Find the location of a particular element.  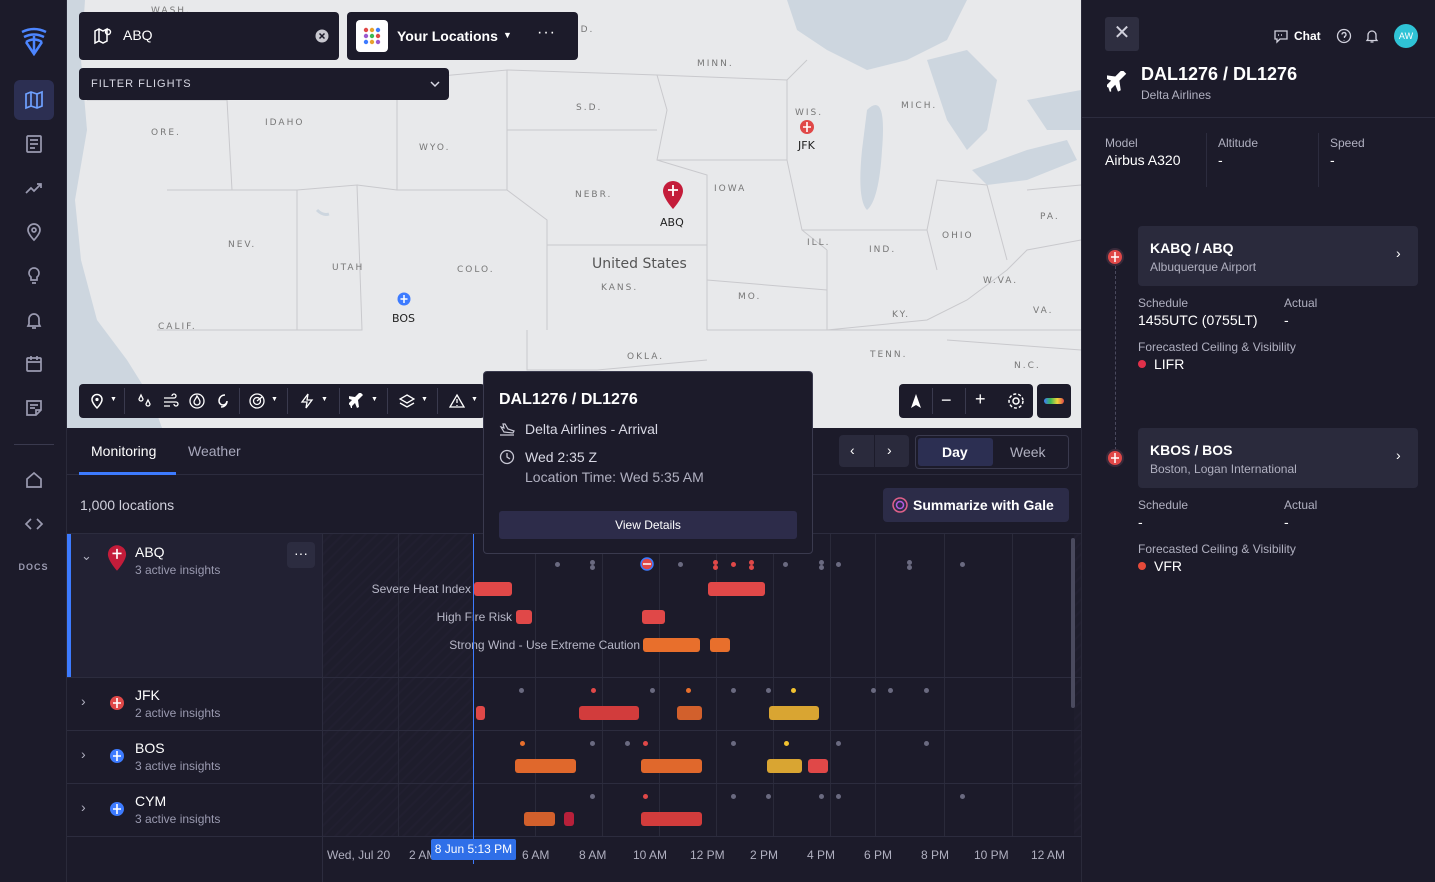

nav-reports is located at coordinates (34, 144).